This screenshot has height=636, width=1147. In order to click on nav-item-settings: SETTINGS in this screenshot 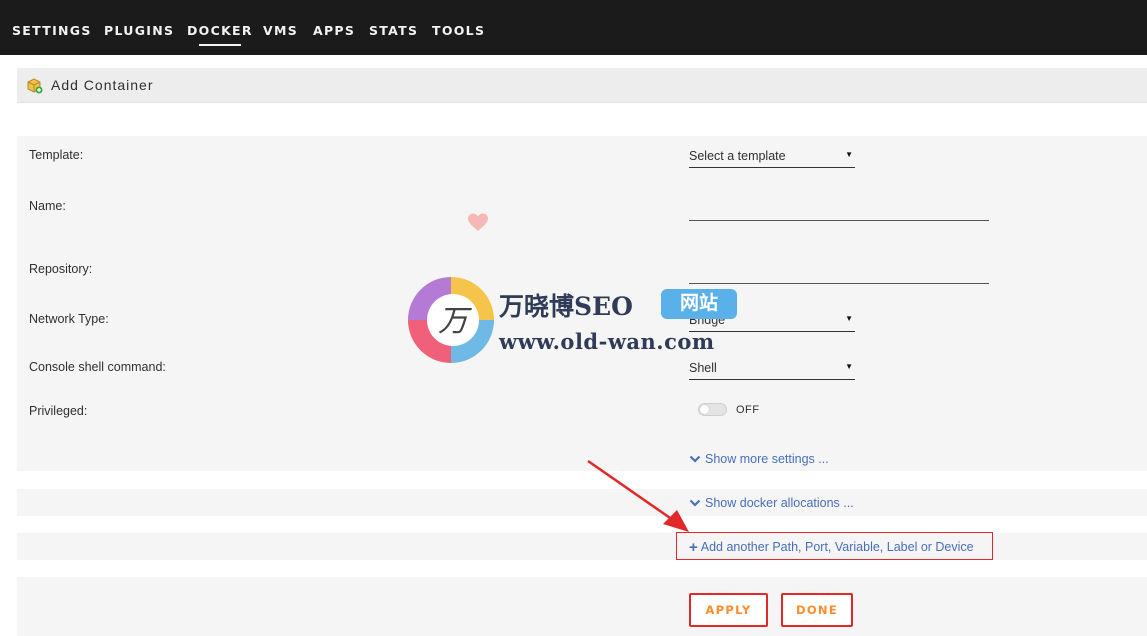, I will do `click(52, 30)`.